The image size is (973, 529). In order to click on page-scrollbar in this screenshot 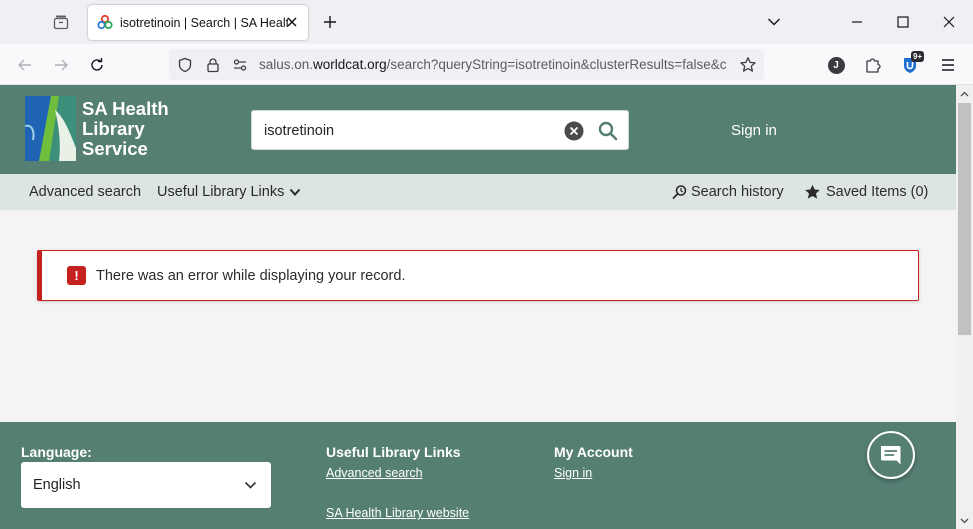, I will do `click(964, 307)`.